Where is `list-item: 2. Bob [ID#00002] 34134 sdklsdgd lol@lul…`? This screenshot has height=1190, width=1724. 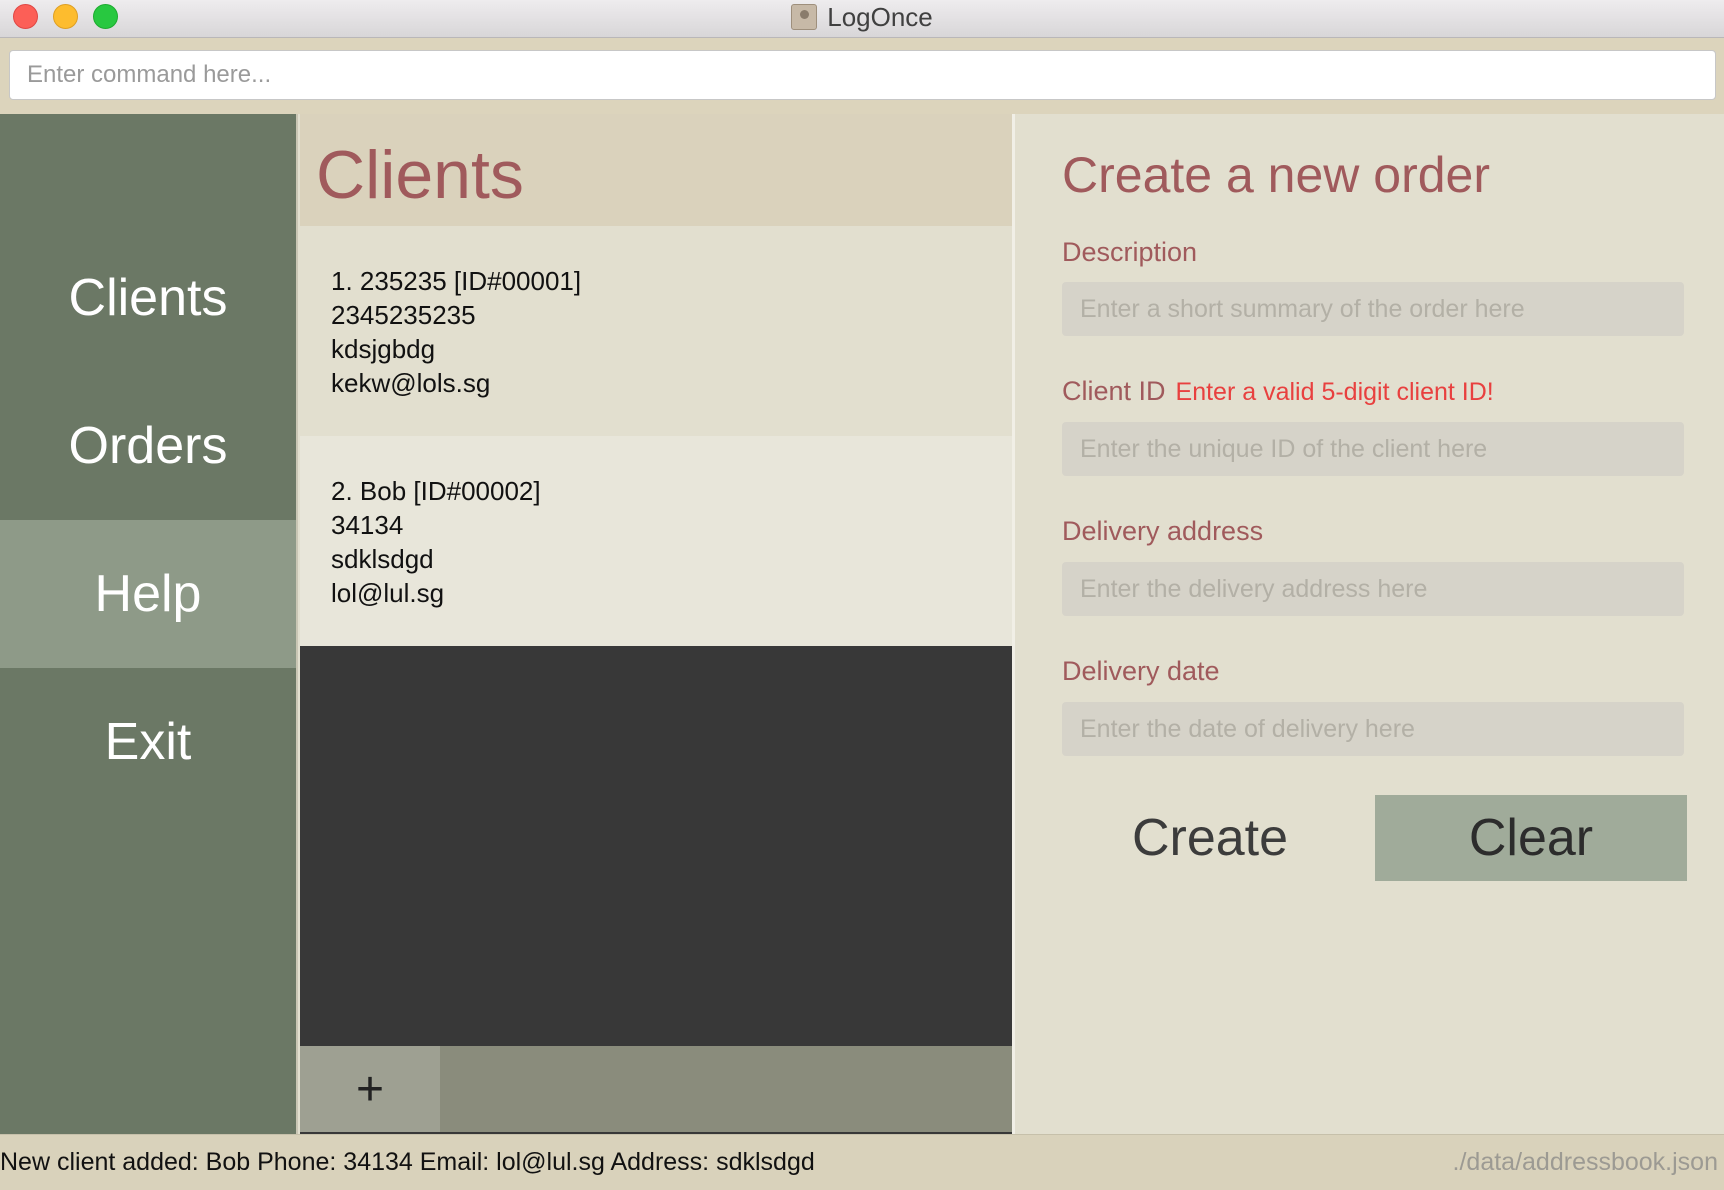
list-item: 2. Bob [ID#00002] 34134 sdklsdgd lol@lul… is located at coordinates (656, 541).